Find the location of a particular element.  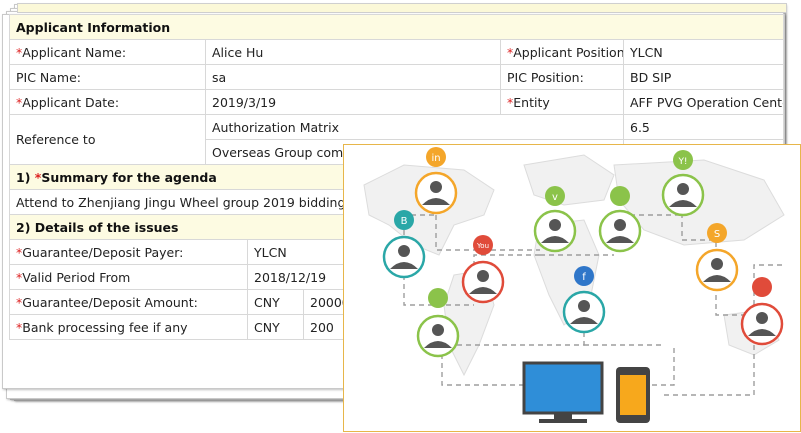

payer-label: *Guarantee/Deposit Payer: is located at coordinates (128, 252).